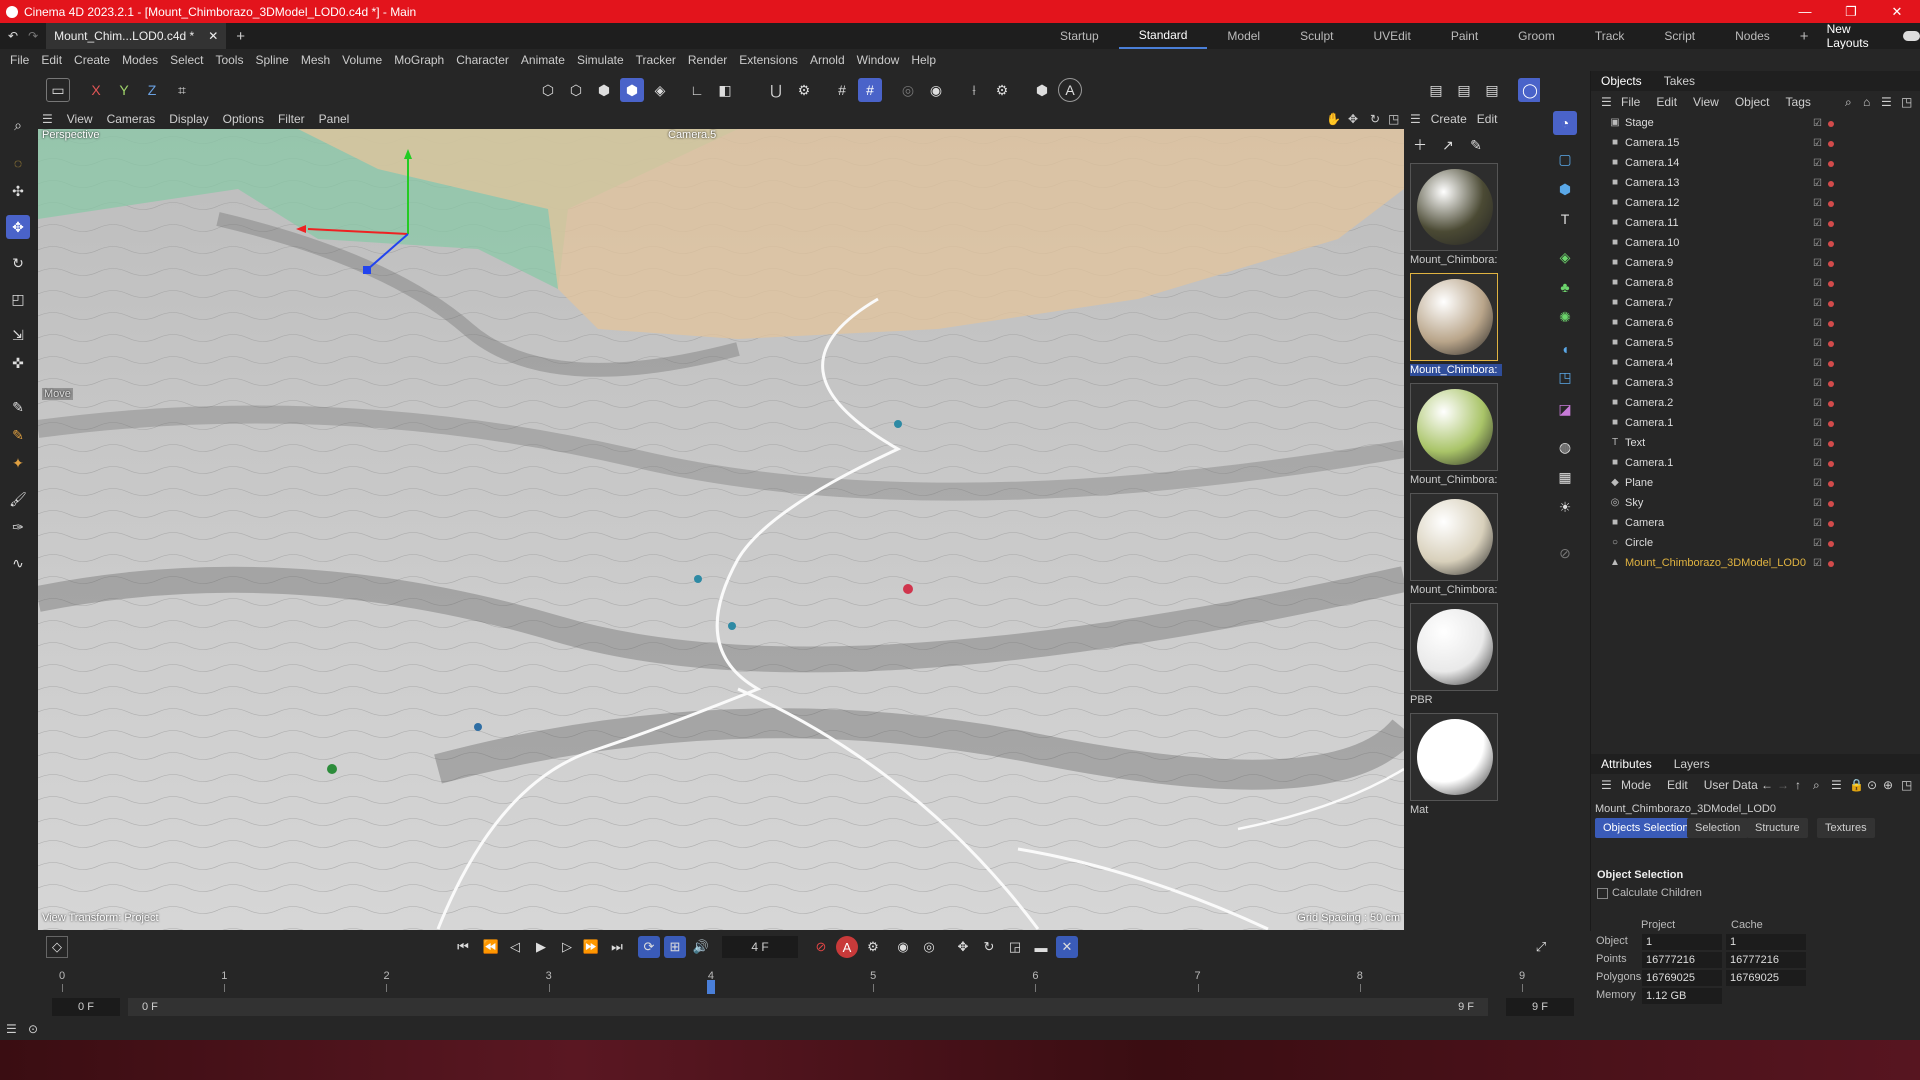 The height and width of the screenshot is (1080, 1920). Describe the element at coordinates (1798, 102) in the screenshot. I see `objects-menu-tags: Tags` at that location.